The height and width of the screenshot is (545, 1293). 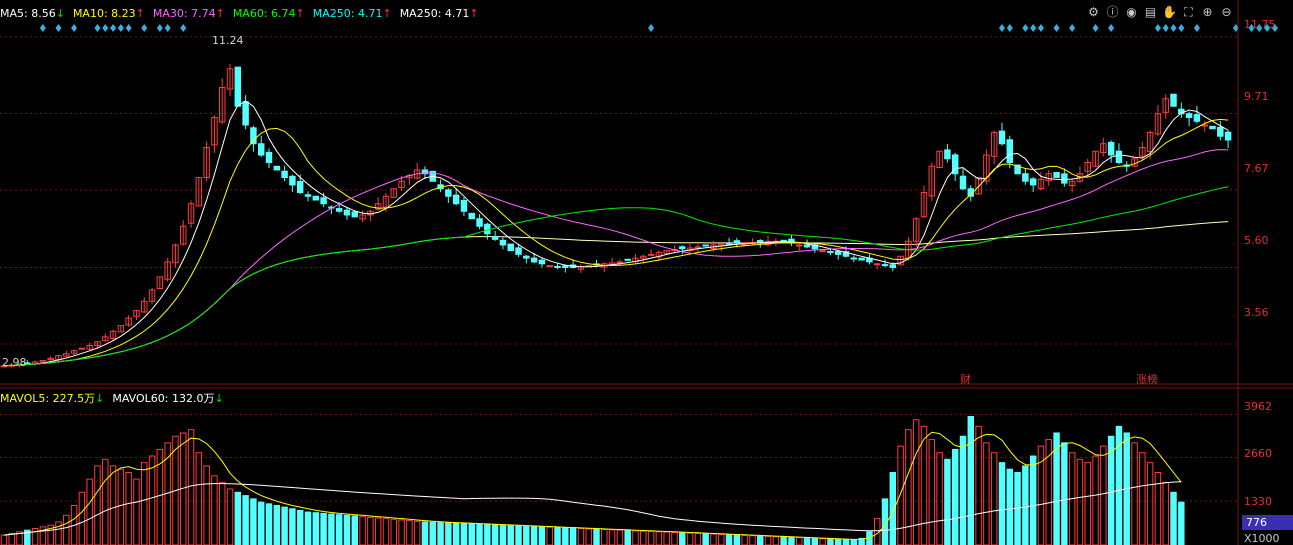 What do you see at coordinates (1093, 12) in the screenshot?
I see `settings-icon: ⚙` at bounding box center [1093, 12].